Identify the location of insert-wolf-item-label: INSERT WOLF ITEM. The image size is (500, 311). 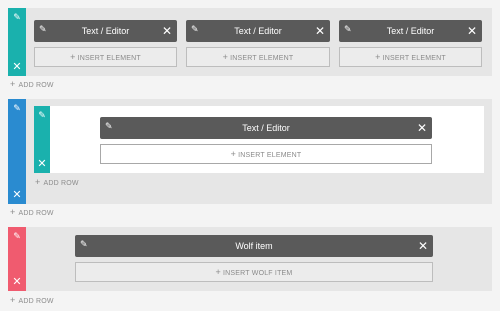
(258, 273).